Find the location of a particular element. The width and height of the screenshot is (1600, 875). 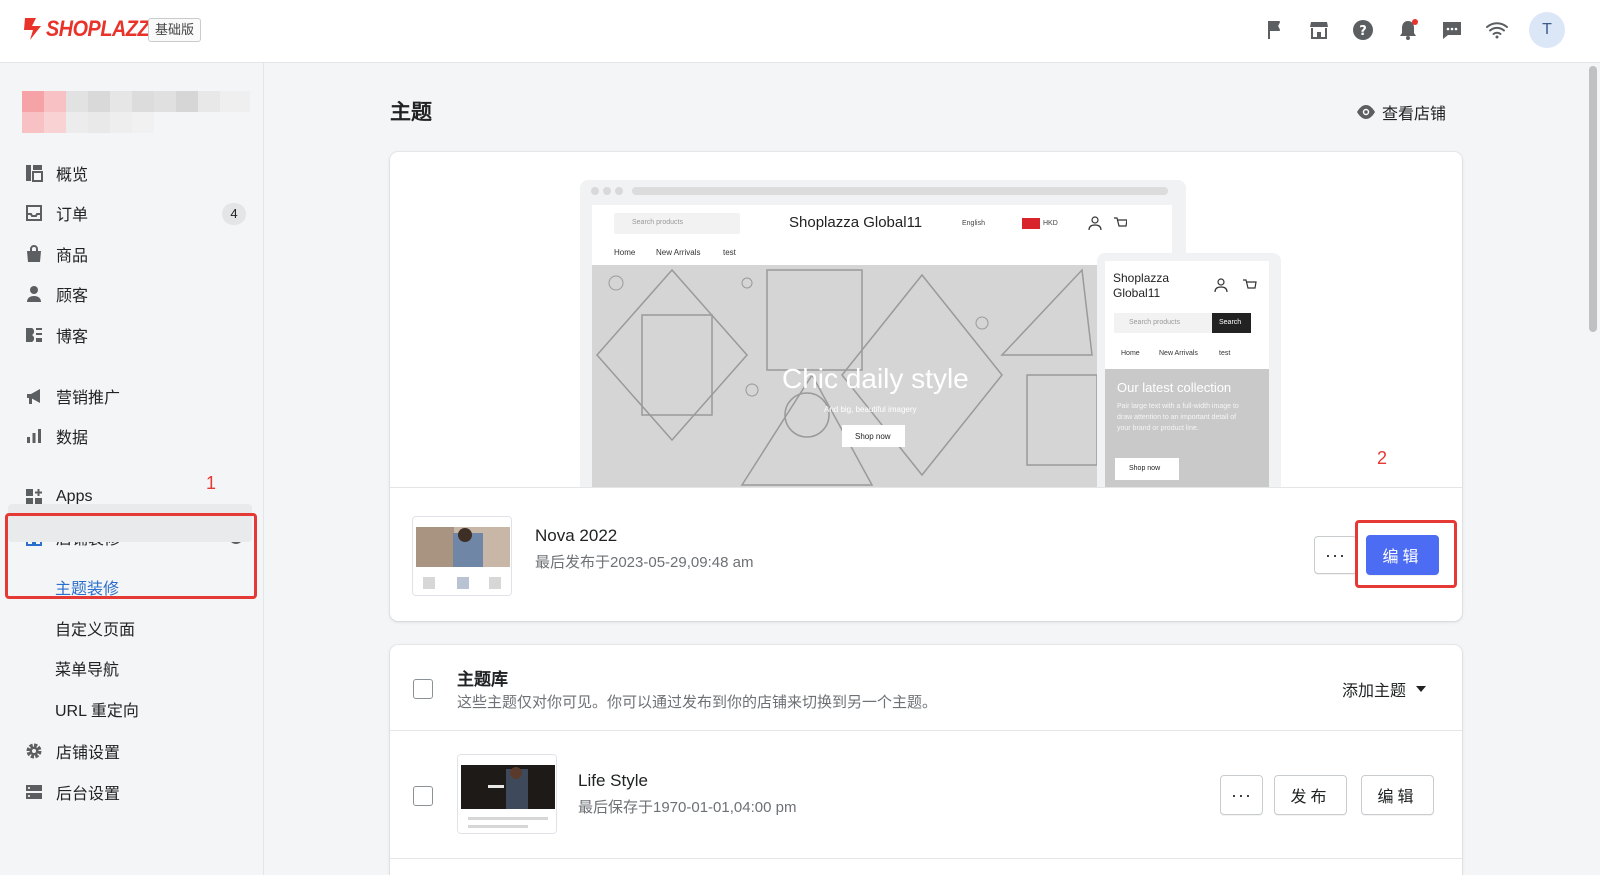

server-icon is located at coordinates (34, 792).